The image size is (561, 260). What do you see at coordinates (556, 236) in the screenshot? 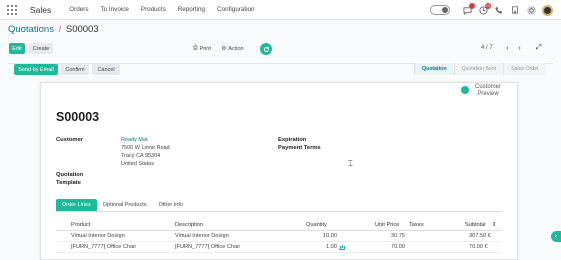
I see `chatter-toggle-icon: ‹` at bounding box center [556, 236].